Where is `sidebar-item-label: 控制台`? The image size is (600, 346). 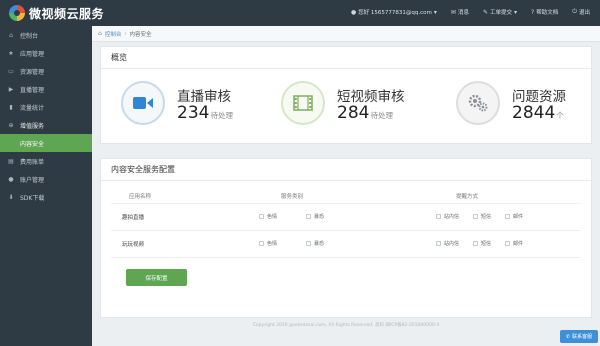
sidebar-item-label: 控制台 is located at coordinates (29, 36).